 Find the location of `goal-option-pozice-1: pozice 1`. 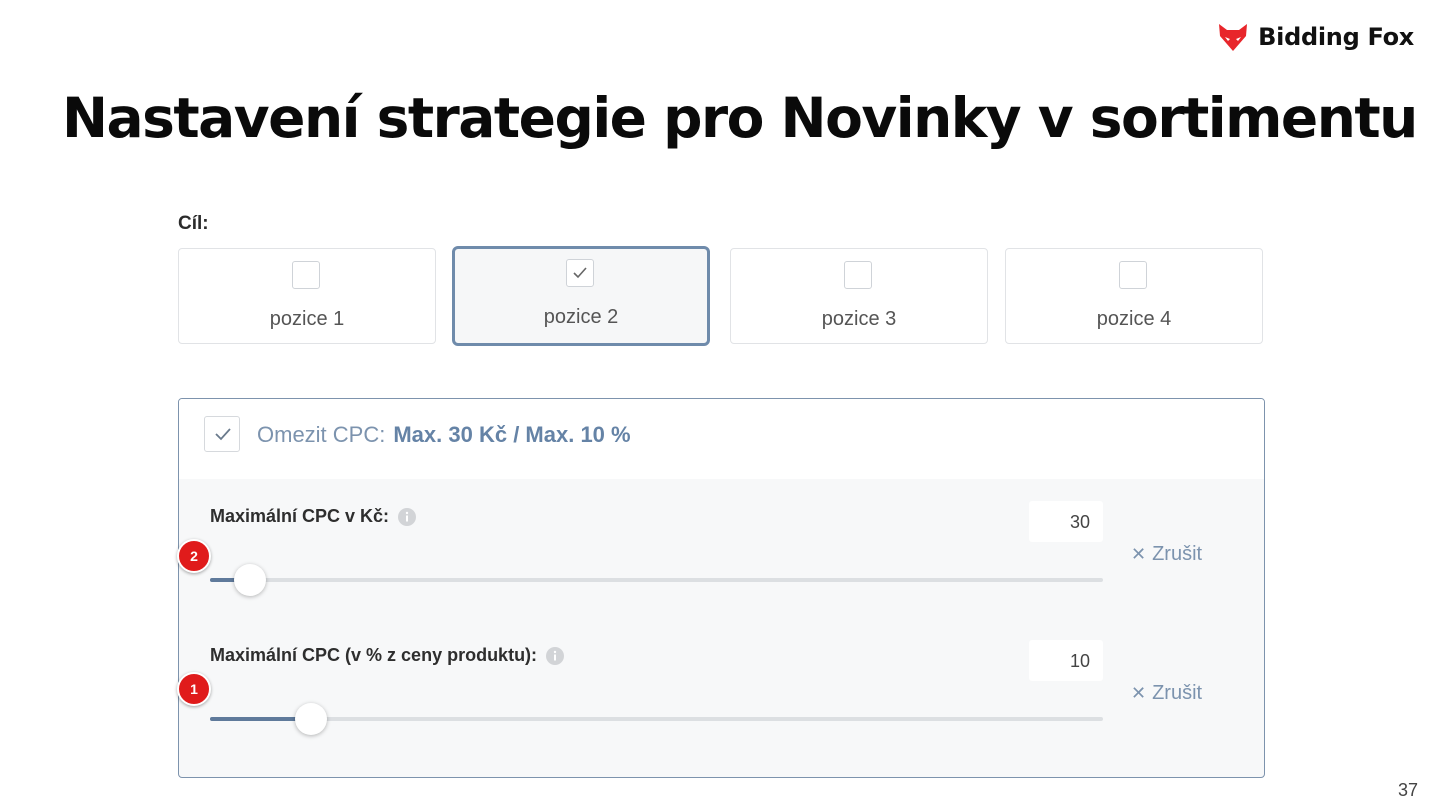

goal-option-pozice-1: pozice 1 is located at coordinates (307, 296).